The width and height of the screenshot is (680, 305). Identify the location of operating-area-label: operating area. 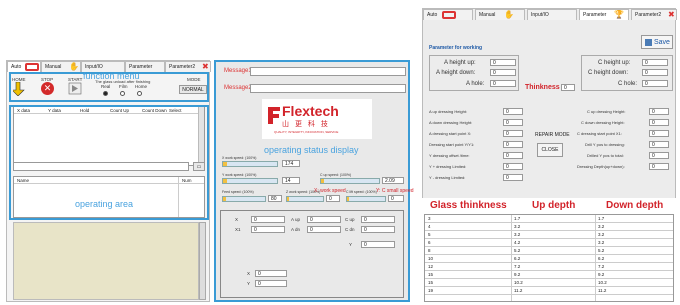
(104, 204).